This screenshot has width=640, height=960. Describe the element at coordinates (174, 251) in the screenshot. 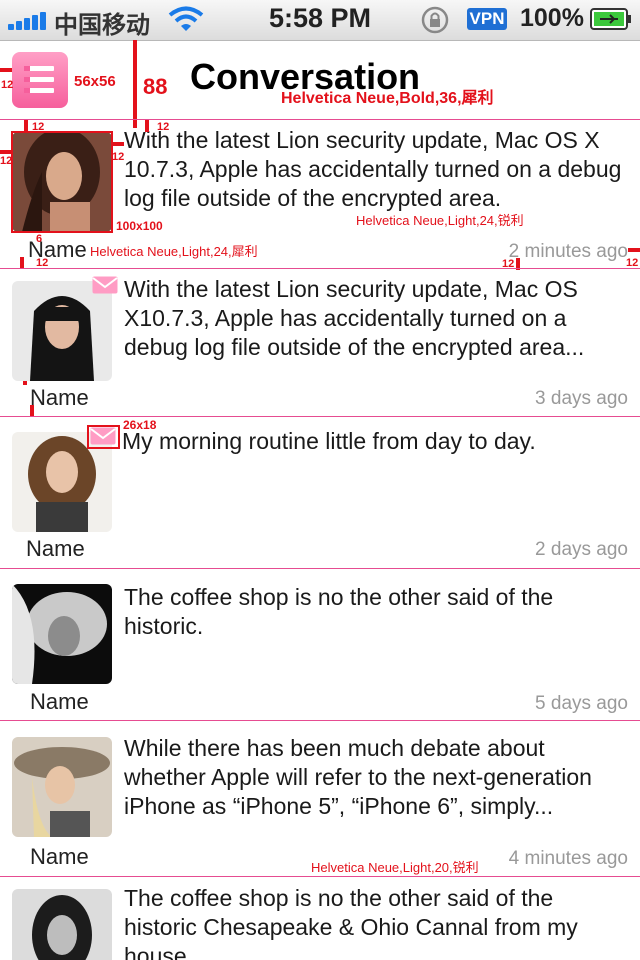

I see `annotation-name-font: Helvetica Neue,Light,24,犀利` at that location.